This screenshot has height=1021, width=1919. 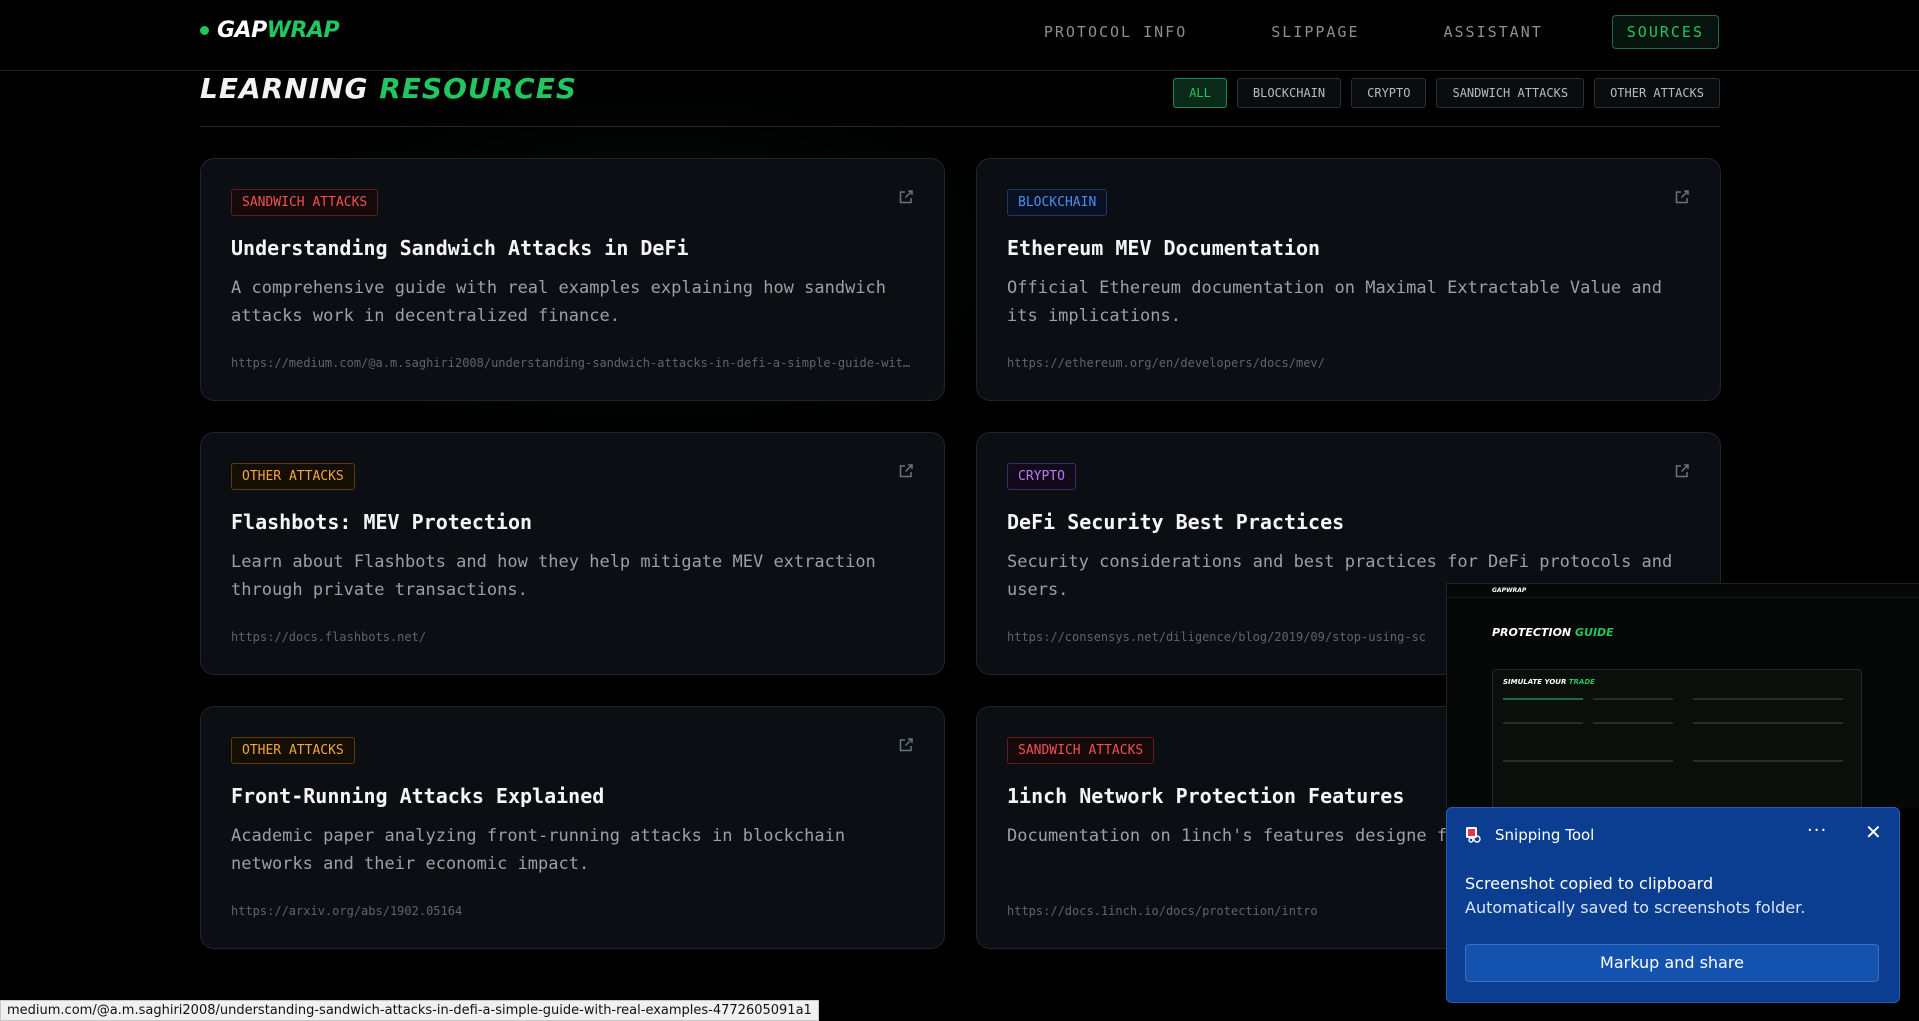 What do you see at coordinates (1200, 93) in the screenshot?
I see `filter-all: ALL` at bounding box center [1200, 93].